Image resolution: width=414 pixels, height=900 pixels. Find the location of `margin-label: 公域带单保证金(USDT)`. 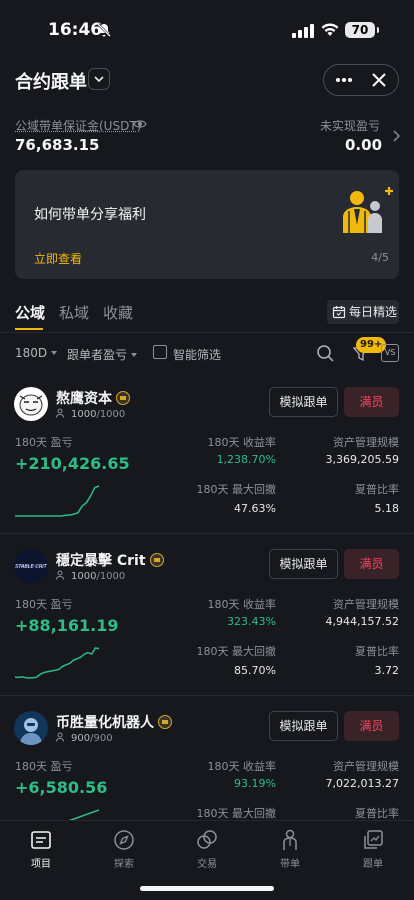

margin-label: 公域带单保证金(USDT) is located at coordinates (78, 125).